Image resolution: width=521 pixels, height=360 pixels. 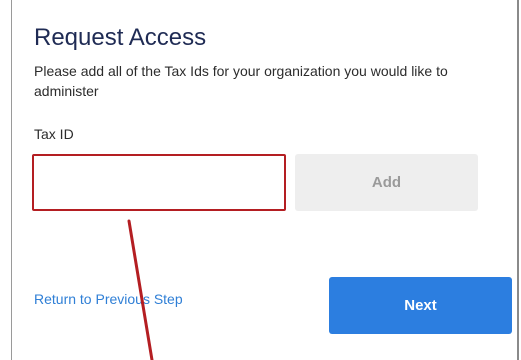 I want to click on next-button: Next, so click(x=420, y=305).